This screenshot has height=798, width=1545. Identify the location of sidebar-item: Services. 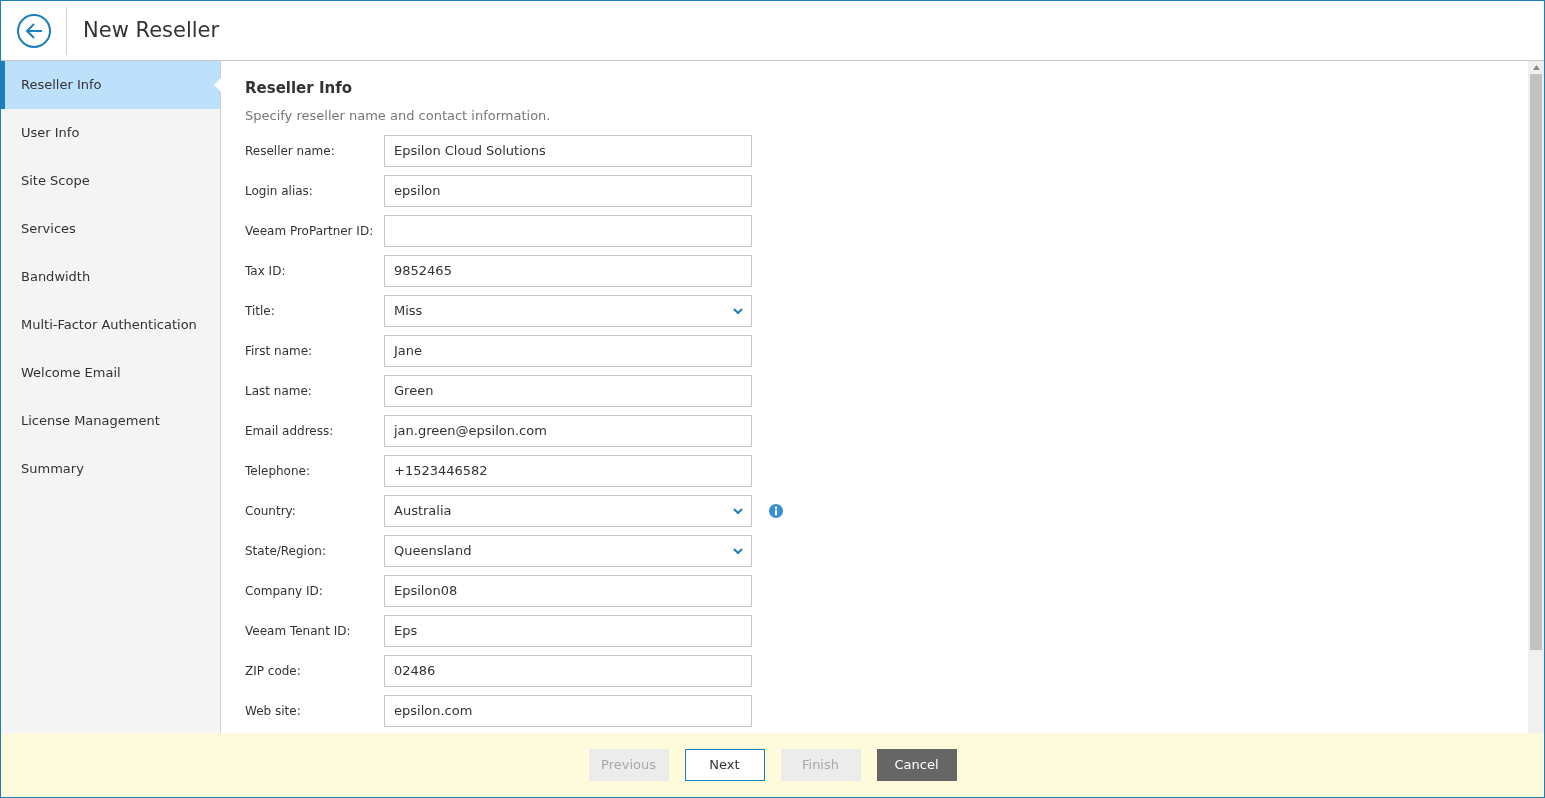
(110, 229).